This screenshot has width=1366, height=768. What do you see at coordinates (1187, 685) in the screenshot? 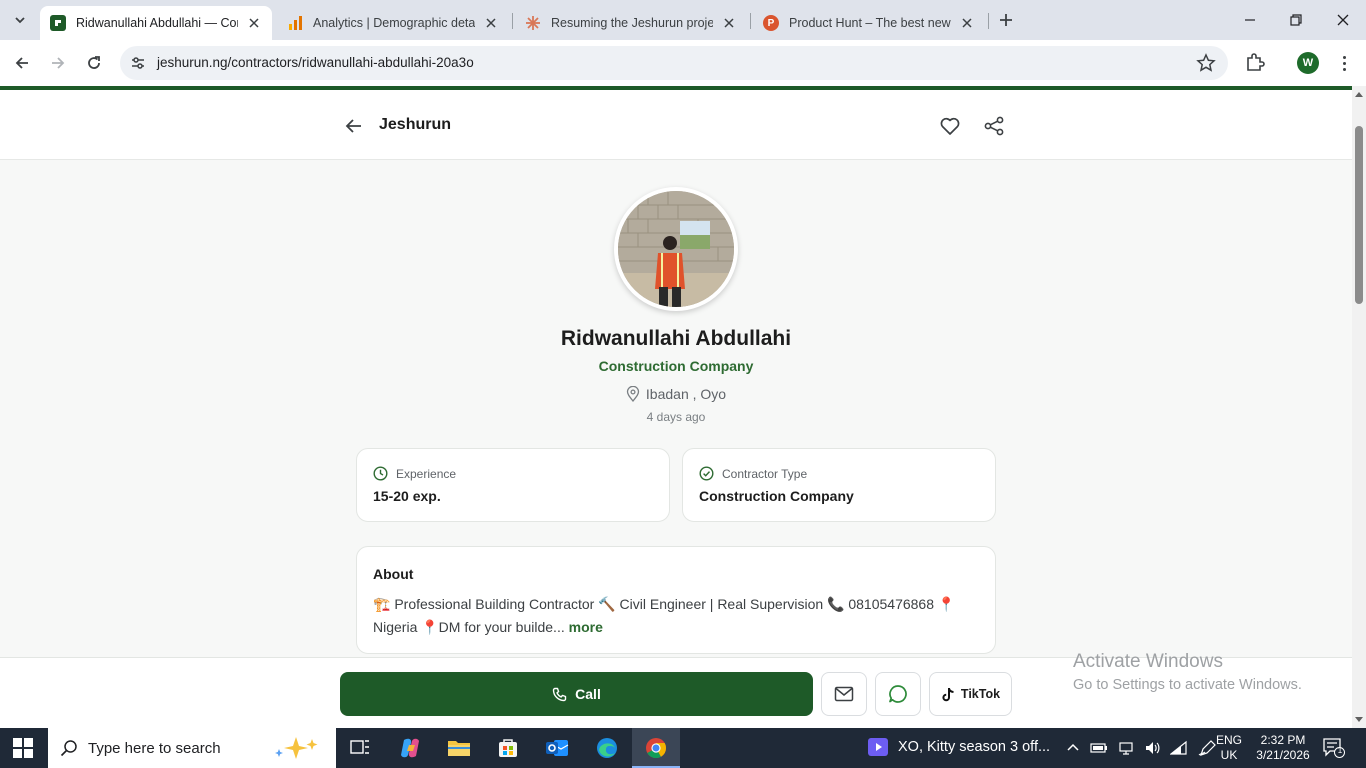
I see `activate-subtitle: Go to Settings to activate Windows.` at bounding box center [1187, 685].